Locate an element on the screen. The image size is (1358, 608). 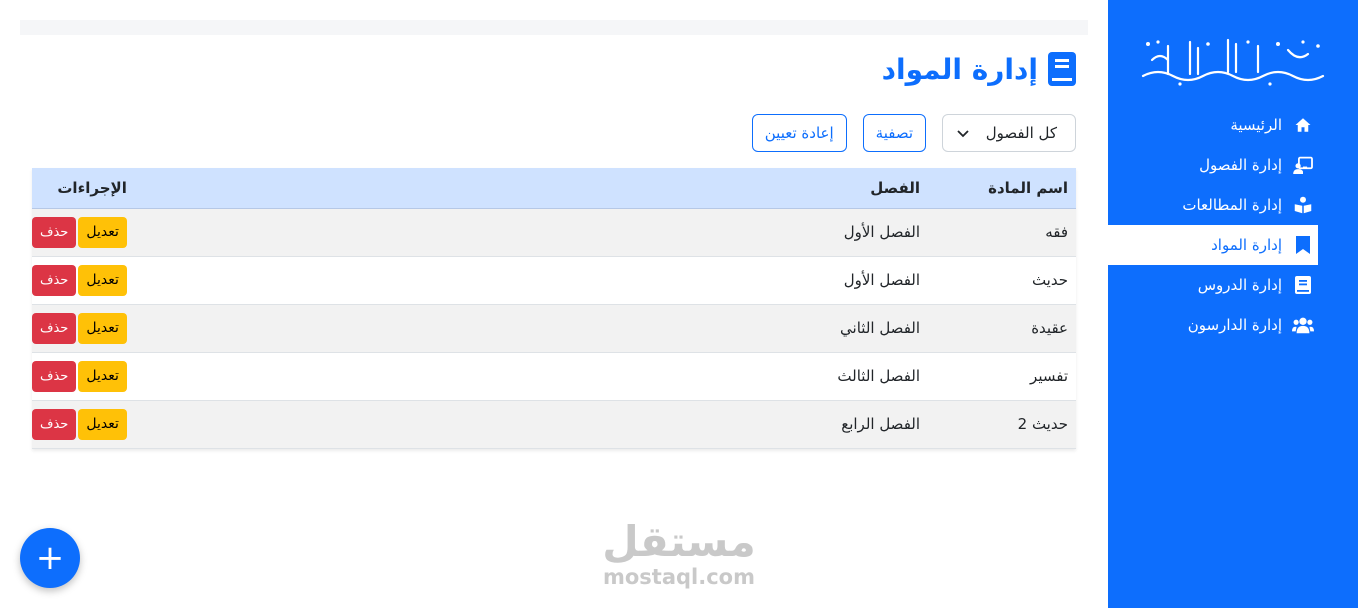
page-title: إدارة المواد is located at coordinates (959, 69).